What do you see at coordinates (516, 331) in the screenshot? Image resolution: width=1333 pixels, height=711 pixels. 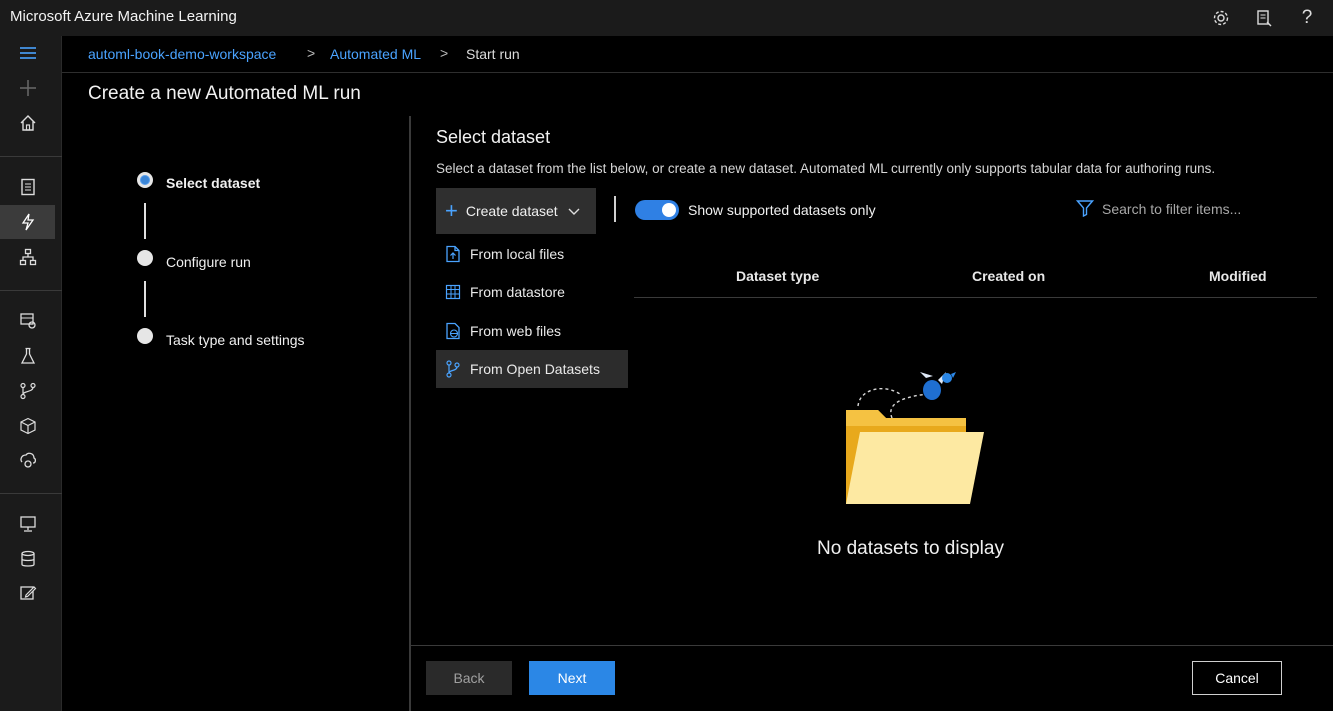 I see `menu-item-label: From web files` at bounding box center [516, 331].